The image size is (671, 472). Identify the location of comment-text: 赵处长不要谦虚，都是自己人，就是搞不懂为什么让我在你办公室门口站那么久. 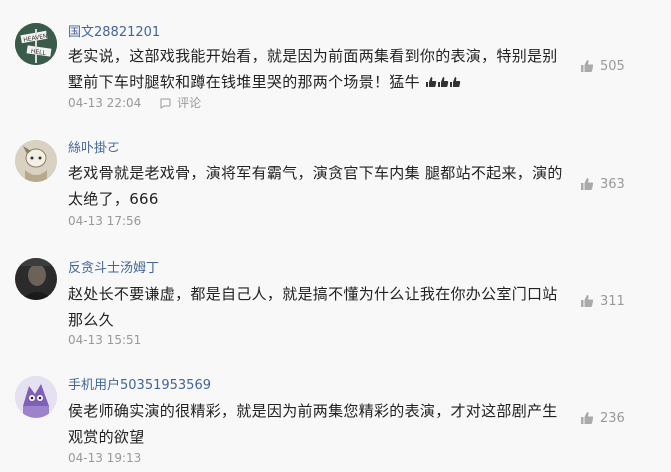
(313, 307).